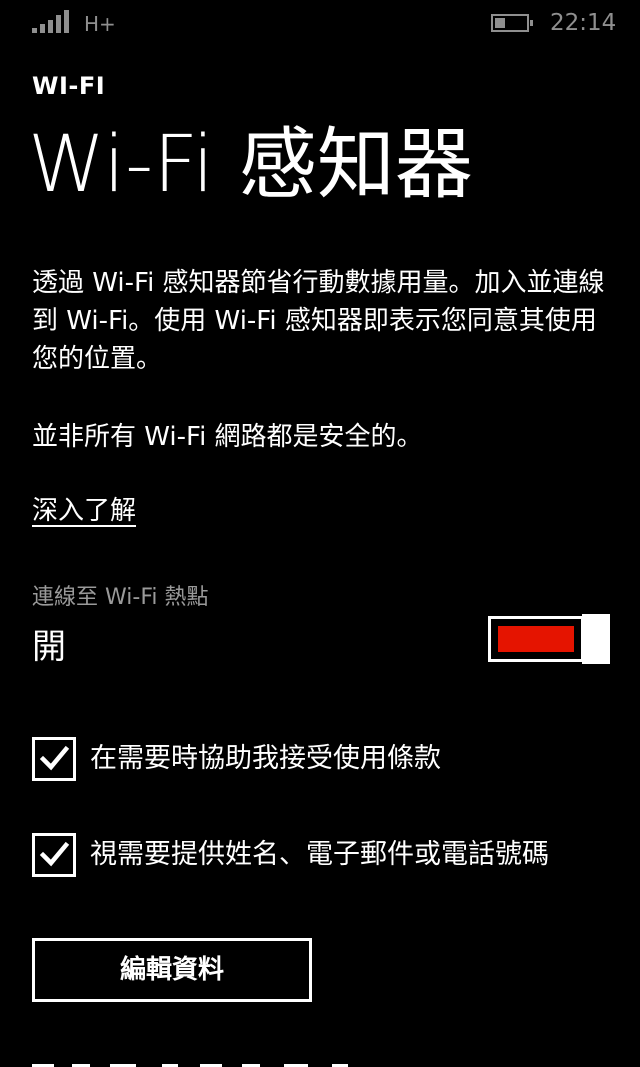 The width and height of the screenshot is (640, 1067). Describe the element at coordinates (49, 647) in the screenshot. I see `hotspot-toggle-state: 開` at that location.